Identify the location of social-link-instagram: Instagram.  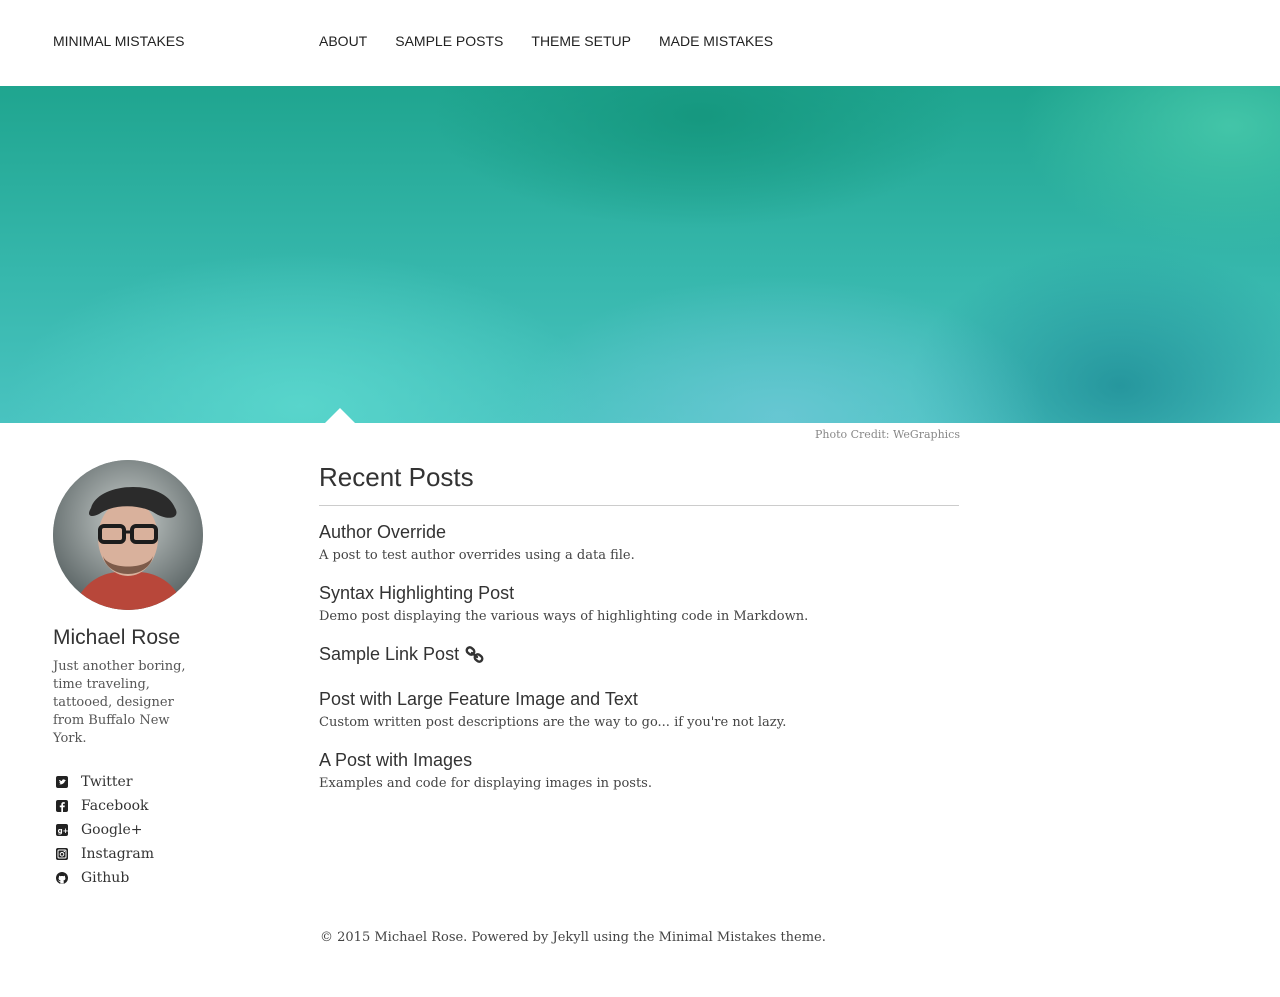
(117, 854).